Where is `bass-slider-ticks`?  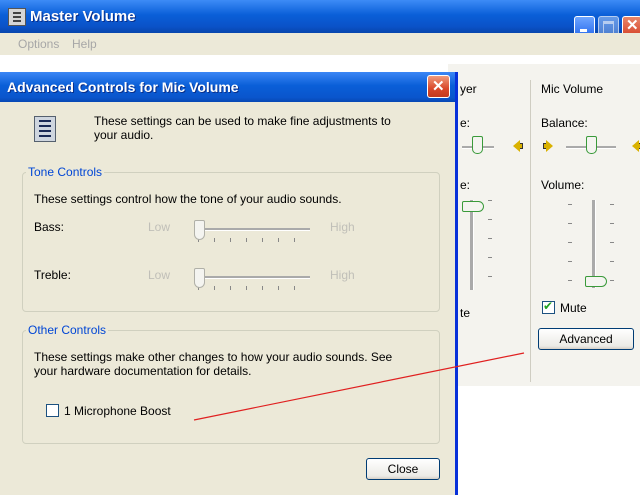
bass-slider-ticks is located at coordinates (253, 240).